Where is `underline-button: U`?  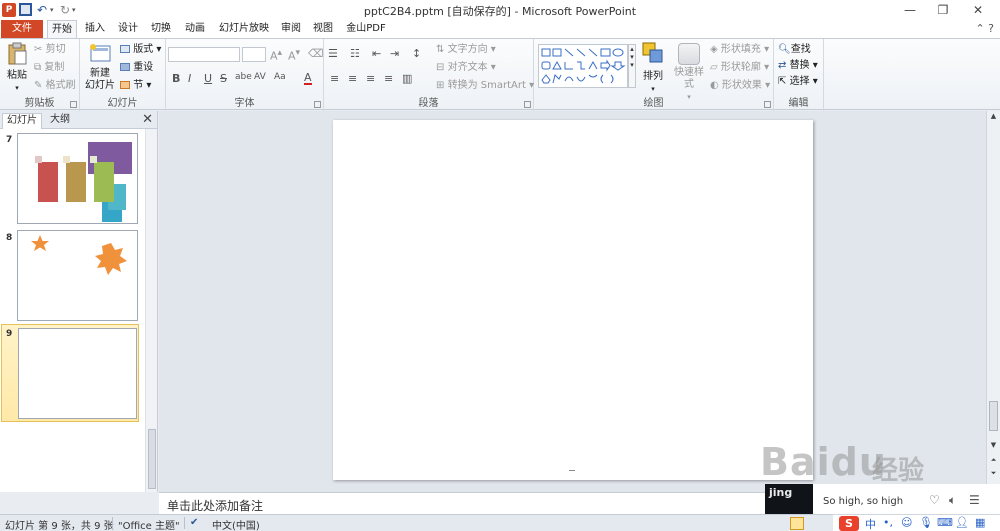 underline-button: U is located at coordinates (208, 78).